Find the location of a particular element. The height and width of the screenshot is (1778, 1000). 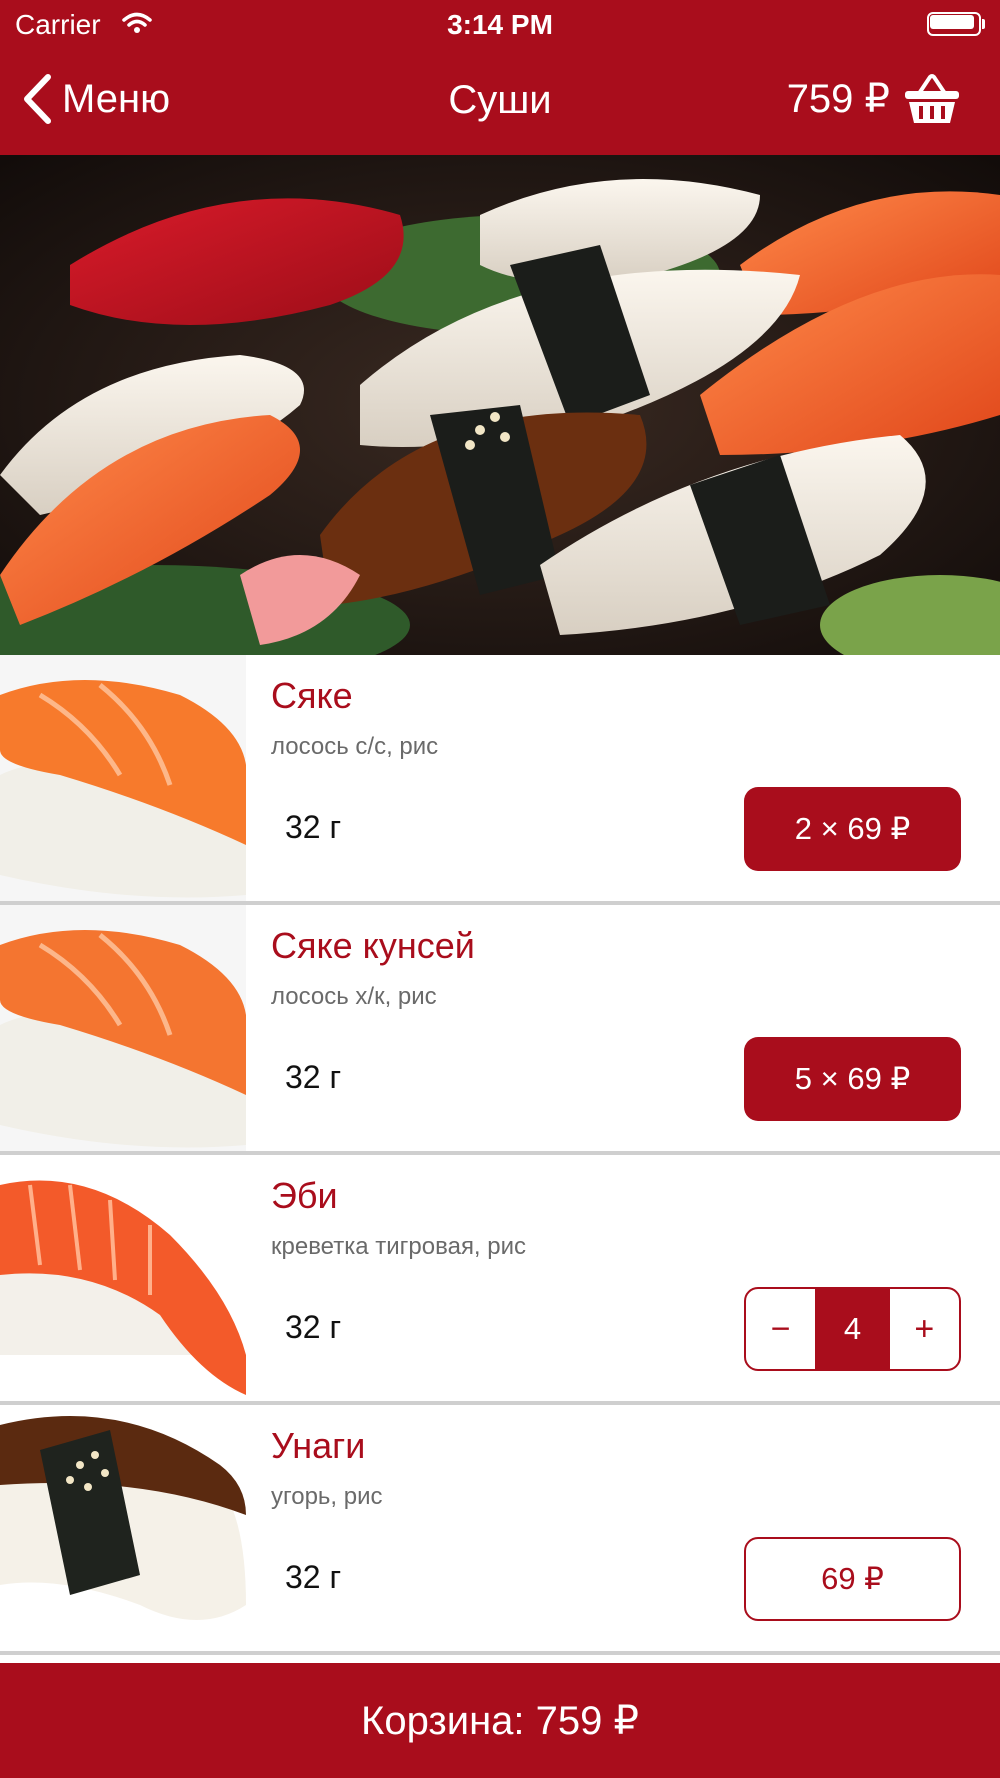

list-item: Сяке лосось с/с, рис 32 г 2 × 69 ₽ is located at coordinates (500, 780).